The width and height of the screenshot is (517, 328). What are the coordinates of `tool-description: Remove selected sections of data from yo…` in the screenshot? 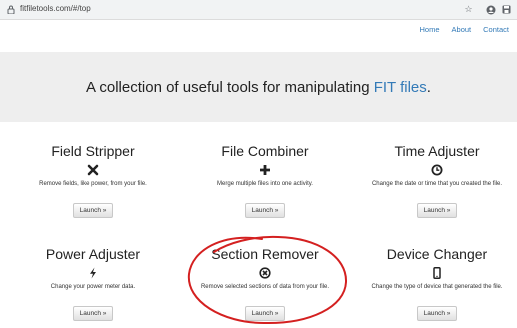 It's located at (265, 287).